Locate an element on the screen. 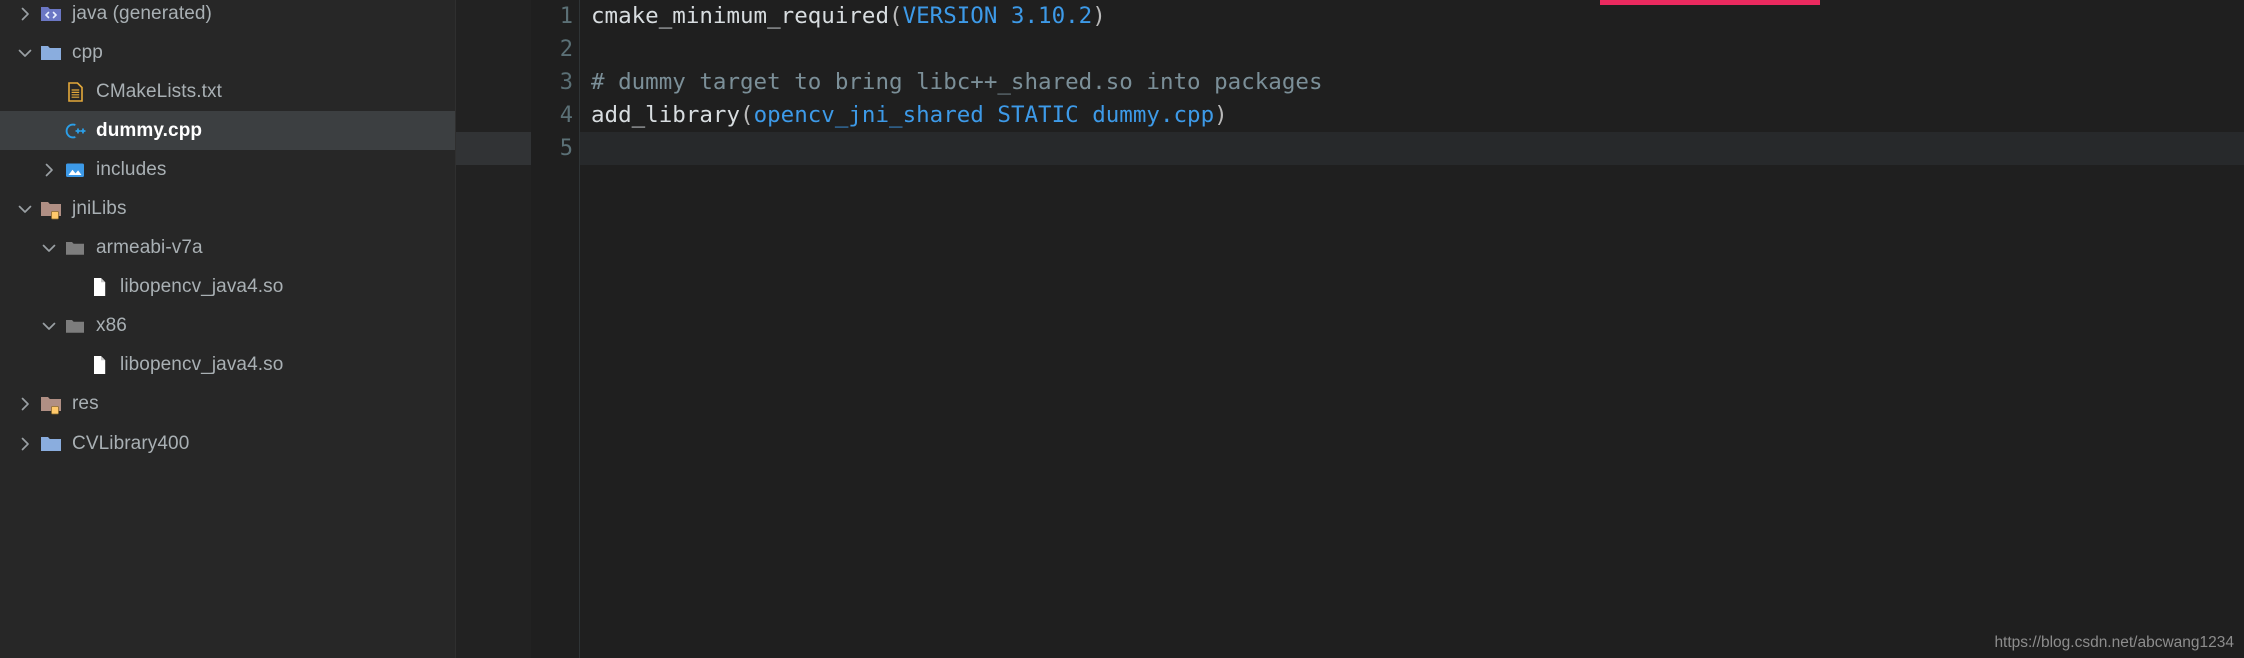  tree-item-cvlibrary400: CVLibrary400 is located at coordinates (227, 443).